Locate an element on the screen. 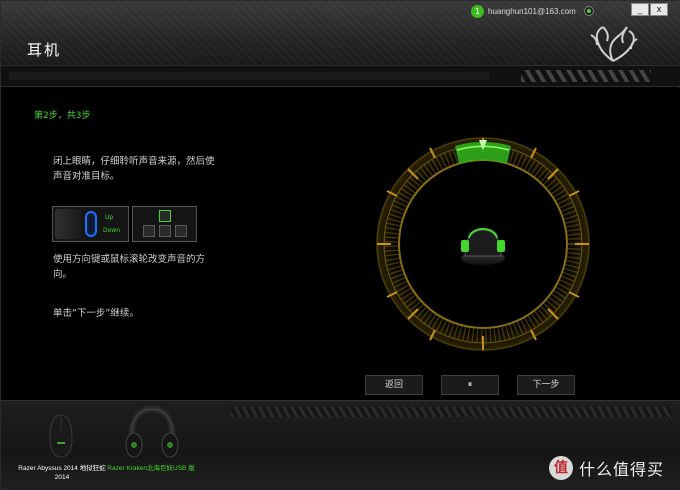 Image resolution: width=680 pixels, height=490 pixels. instruction-text-1: 闭上眼睛，仔细聆听声音来源，然后使声音对准目标。 is located at coordinates (134, 169).